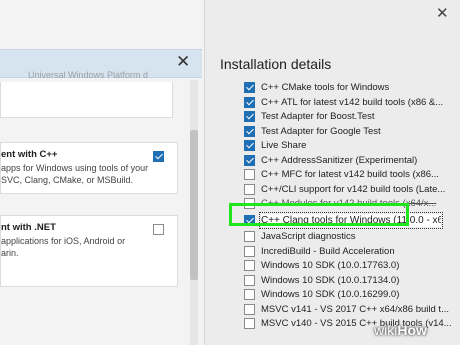  What do you see at coordinates (386, 330) in the screenshot?
I see `watermark-wiki: wiki` at bounding box center [386, 330].